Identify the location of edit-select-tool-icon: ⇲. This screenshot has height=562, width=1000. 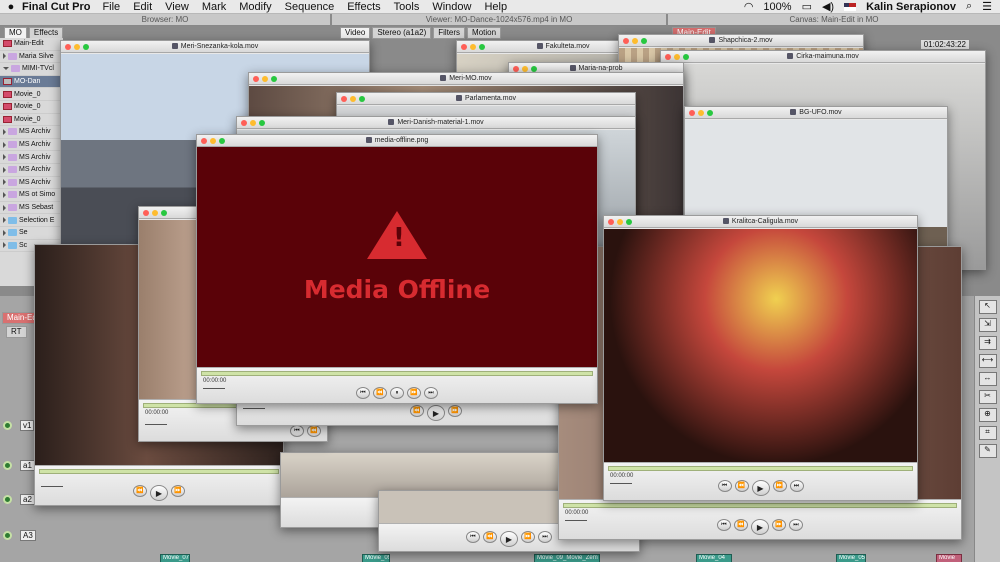
(987, 325).